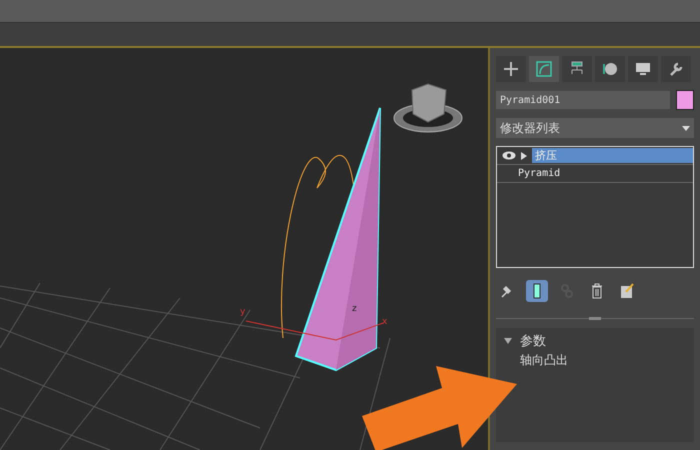 Image resolution: width=700 pixels, height=450 pixels. What do you see at coordinates (354, 309) in the screenshot?
I see `axis-label: z` at bounding box center [354, 309].